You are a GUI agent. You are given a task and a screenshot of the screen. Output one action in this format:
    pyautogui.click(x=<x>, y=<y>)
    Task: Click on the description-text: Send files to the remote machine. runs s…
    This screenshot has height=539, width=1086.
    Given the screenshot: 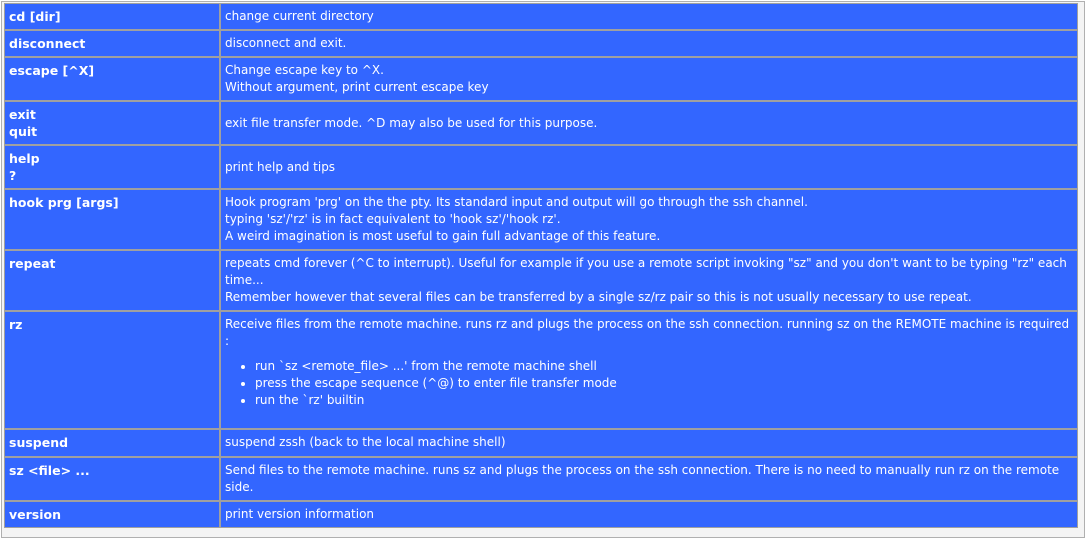 What is the action you would take?
    pyautogui.click(x=642, y=478)
    